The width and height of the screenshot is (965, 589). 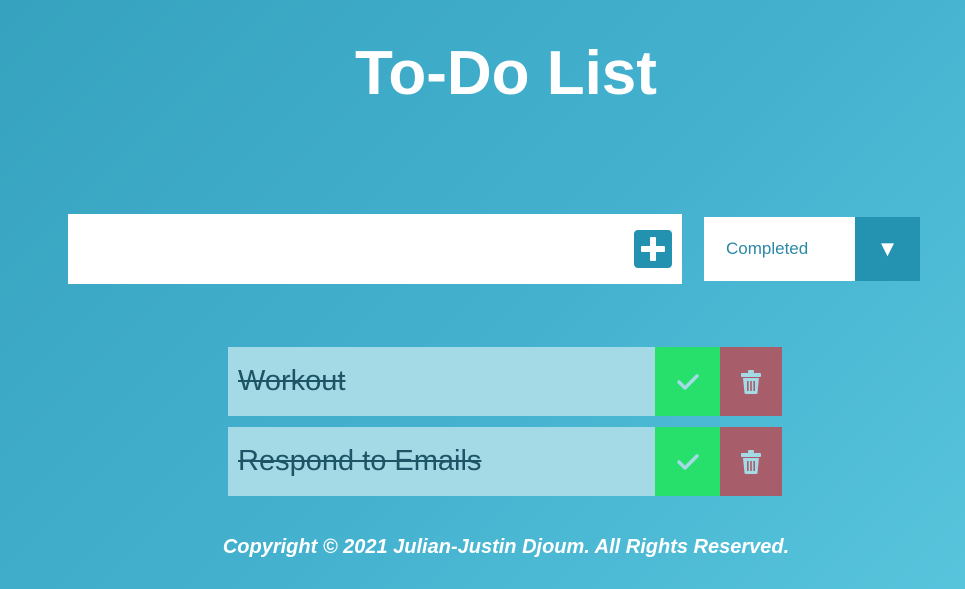 I want to click on plus-icon, so click(x=653, y=249).